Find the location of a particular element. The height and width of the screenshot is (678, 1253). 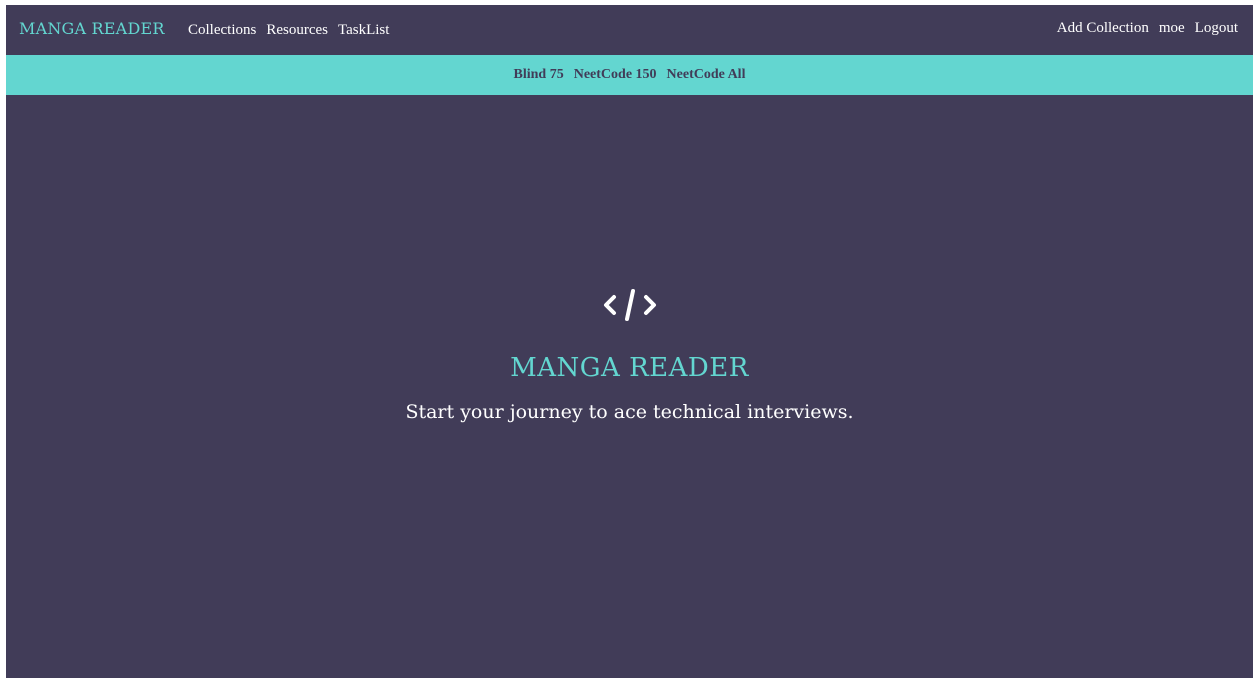

user-profile-link: moe is located at coordinates (1172, 28).